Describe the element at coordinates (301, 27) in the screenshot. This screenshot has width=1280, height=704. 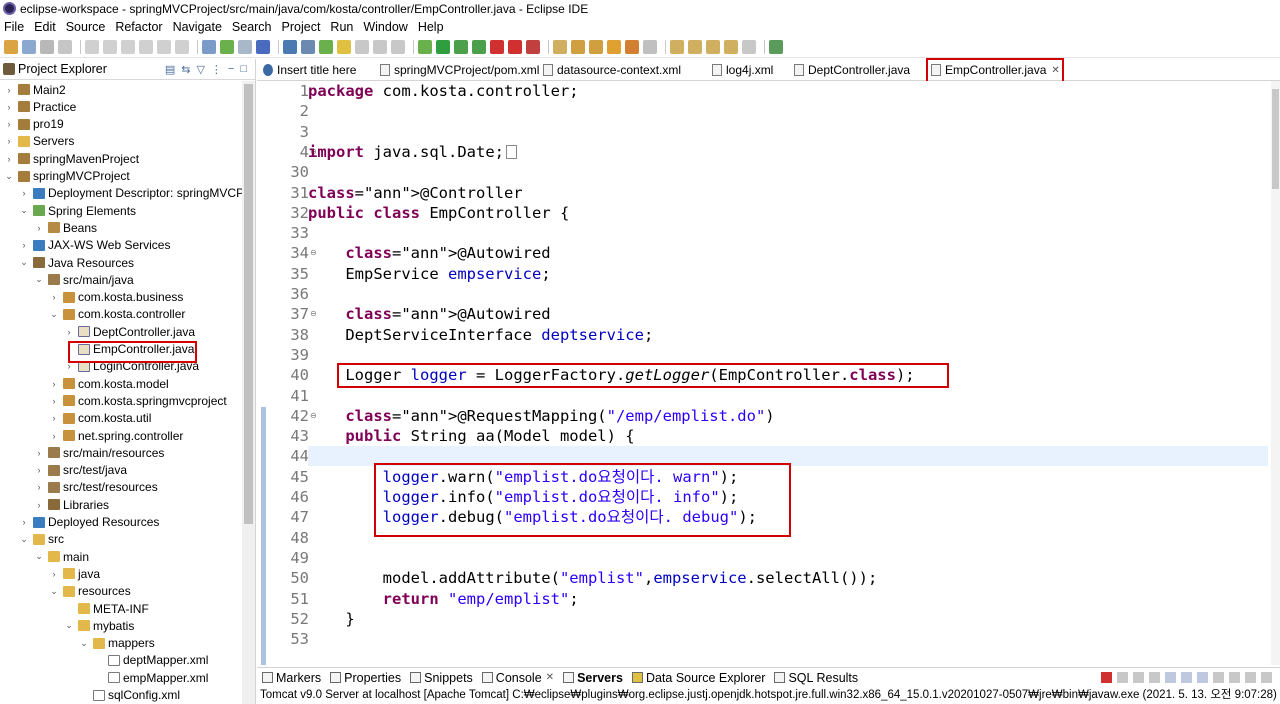
I see `menu-project: Project` at that location.